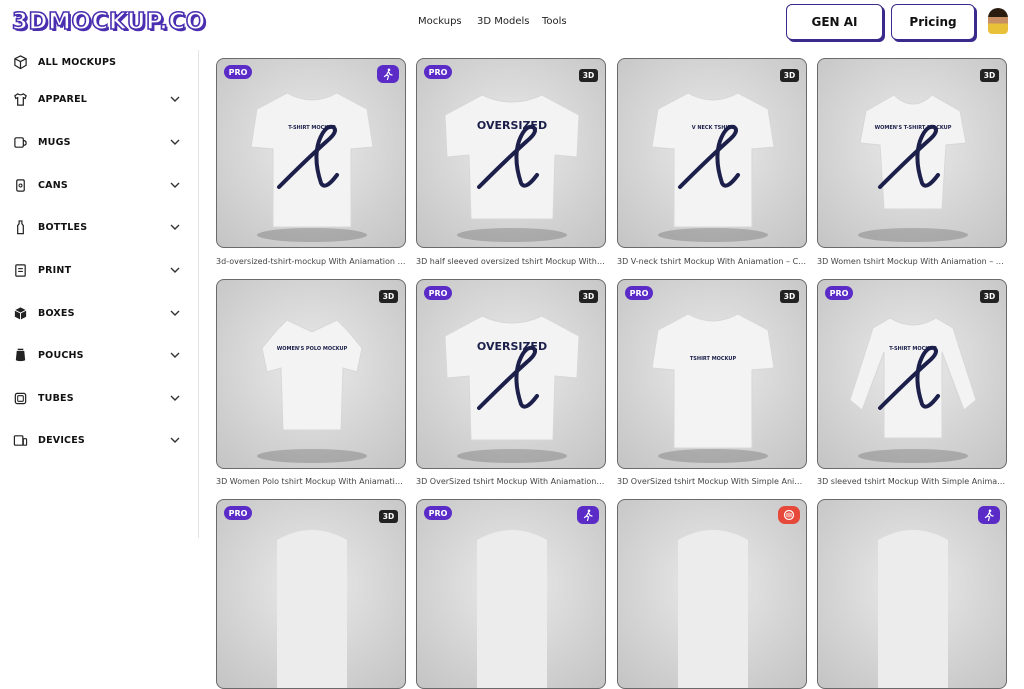 This screenshot has width=1024, height=689. What do you see at coordinates (20, 398) in the screenshot?
I see `tube-icon` at bounding box center [20, 398].